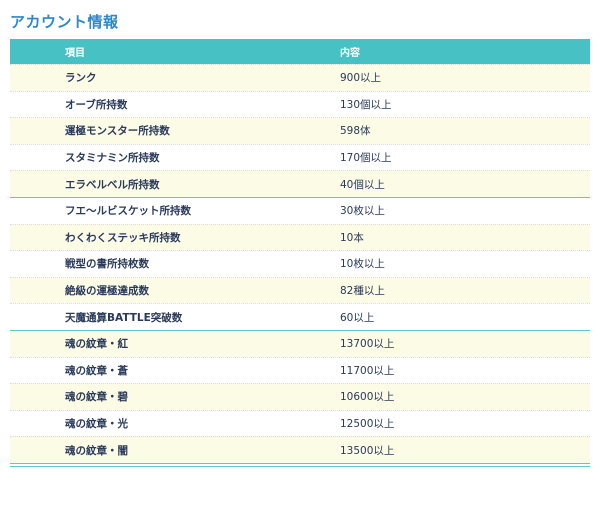 The height and width of the screenshot is (506, 600). What do you see at coordinates (300, 370) in the screenshot?
I see `table-row: 魂の紋章・蒼 11700以上` at bounding box center [300, 370].